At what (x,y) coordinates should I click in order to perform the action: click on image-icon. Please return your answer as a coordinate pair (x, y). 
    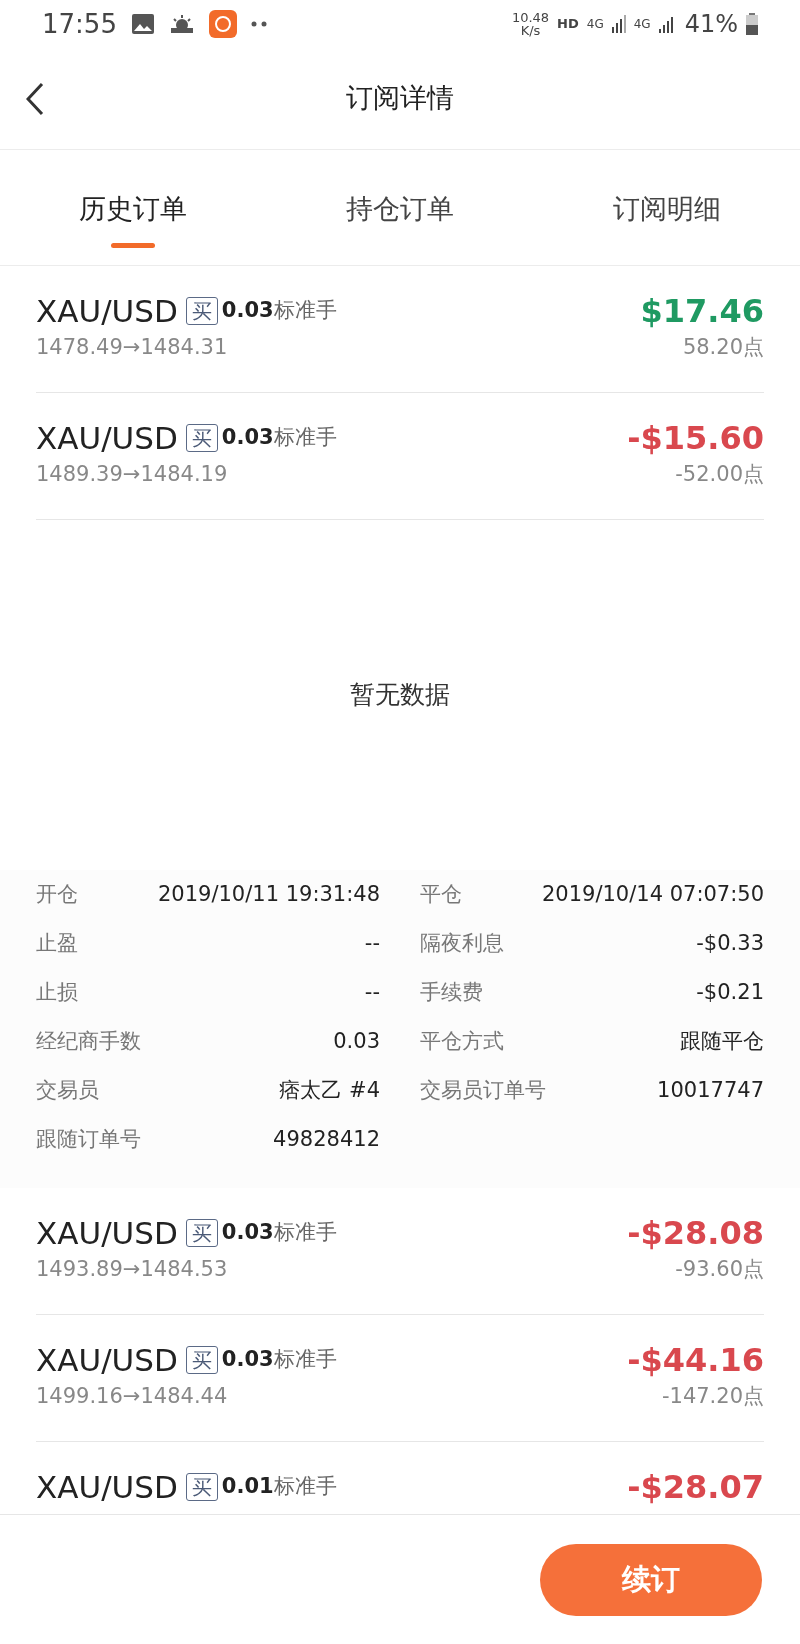
    Looking at the image, I should click on (142, 24).